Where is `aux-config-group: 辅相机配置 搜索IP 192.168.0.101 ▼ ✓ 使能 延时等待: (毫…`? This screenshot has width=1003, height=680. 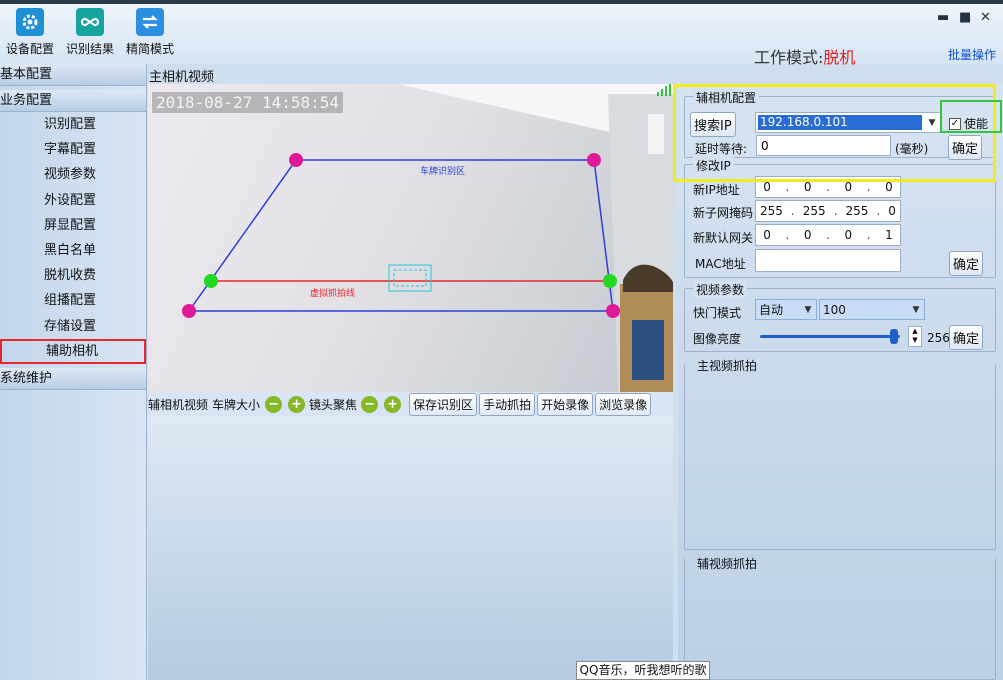
aux-config-group: 辅相机配置 搜索IP 192.168.0.101 ▼ ✓ 使能 延时等待: (毫… is located at coordinates (840, 124).